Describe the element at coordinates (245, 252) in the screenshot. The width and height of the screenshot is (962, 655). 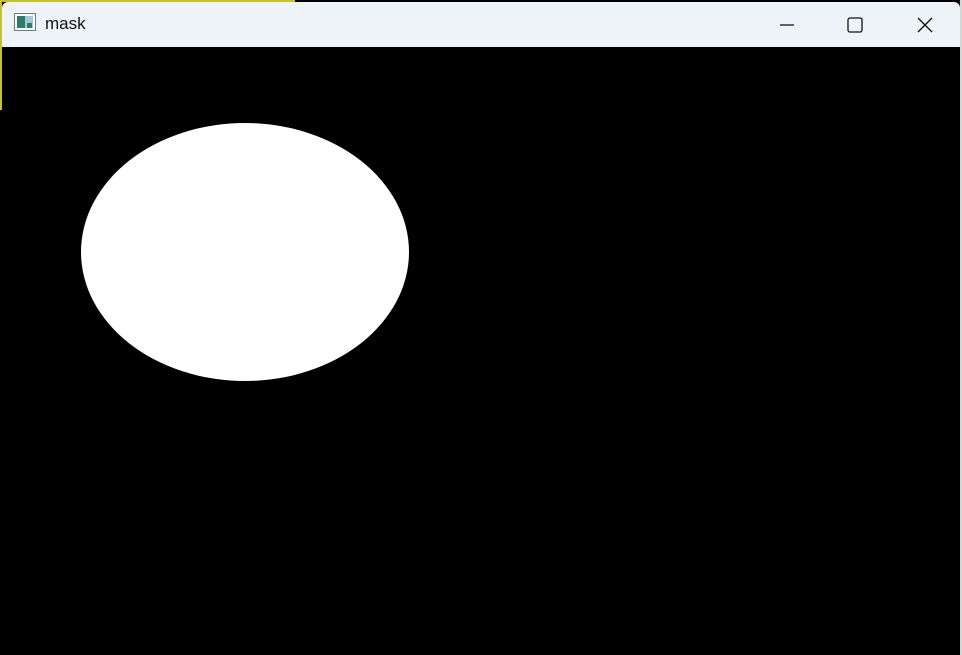
I see `mask-ellipse` at that location.